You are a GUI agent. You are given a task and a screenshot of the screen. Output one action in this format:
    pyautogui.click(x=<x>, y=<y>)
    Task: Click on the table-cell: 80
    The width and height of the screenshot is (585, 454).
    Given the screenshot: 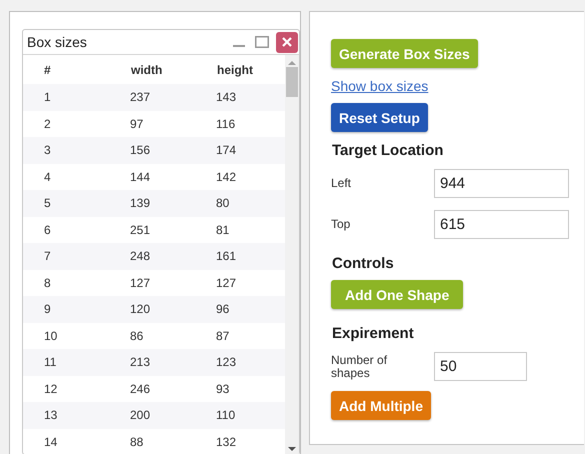 What is the action you would take?
    pyautogui.click(x=251, y=203)
    